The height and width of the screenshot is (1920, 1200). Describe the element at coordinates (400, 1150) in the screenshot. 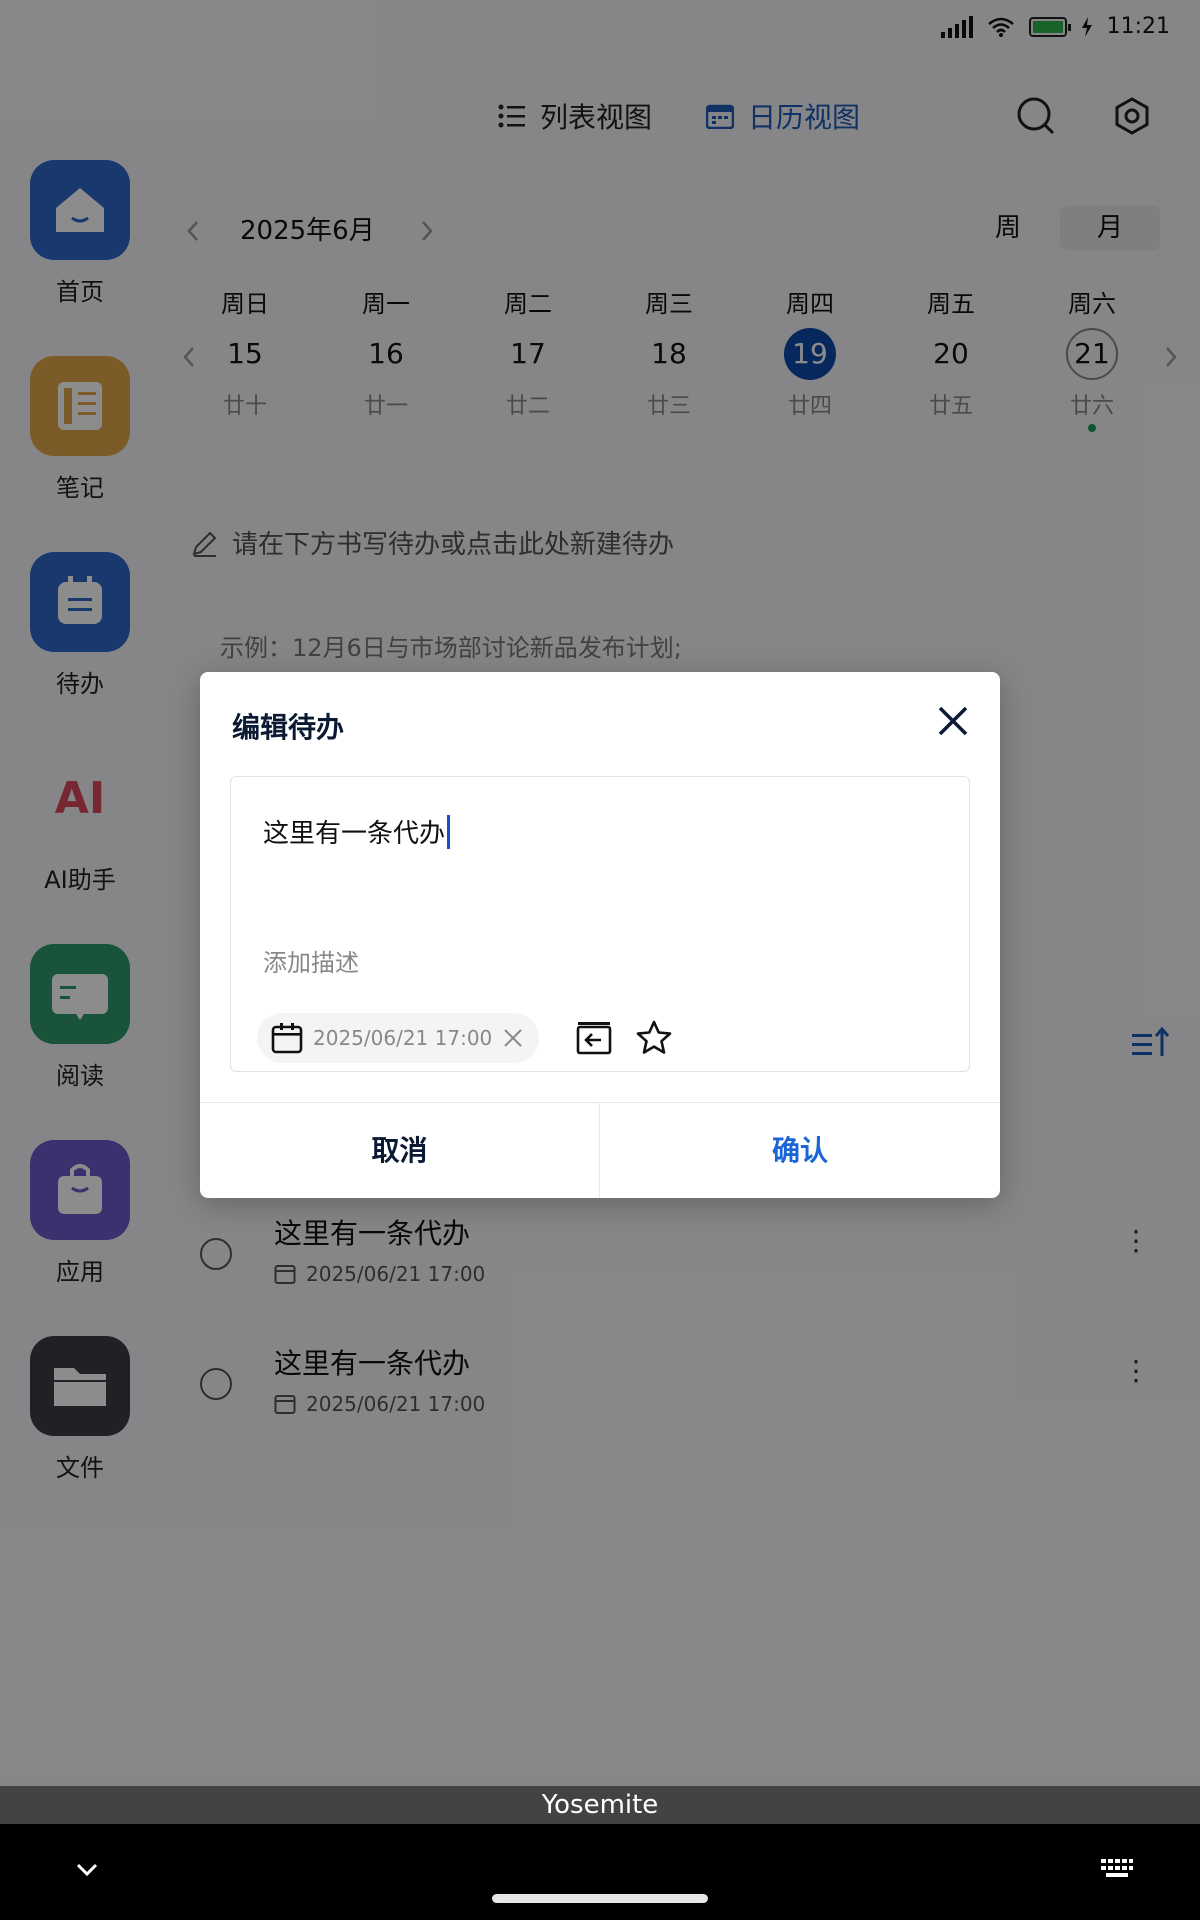

I see `cancel-button: 取消` at that location.